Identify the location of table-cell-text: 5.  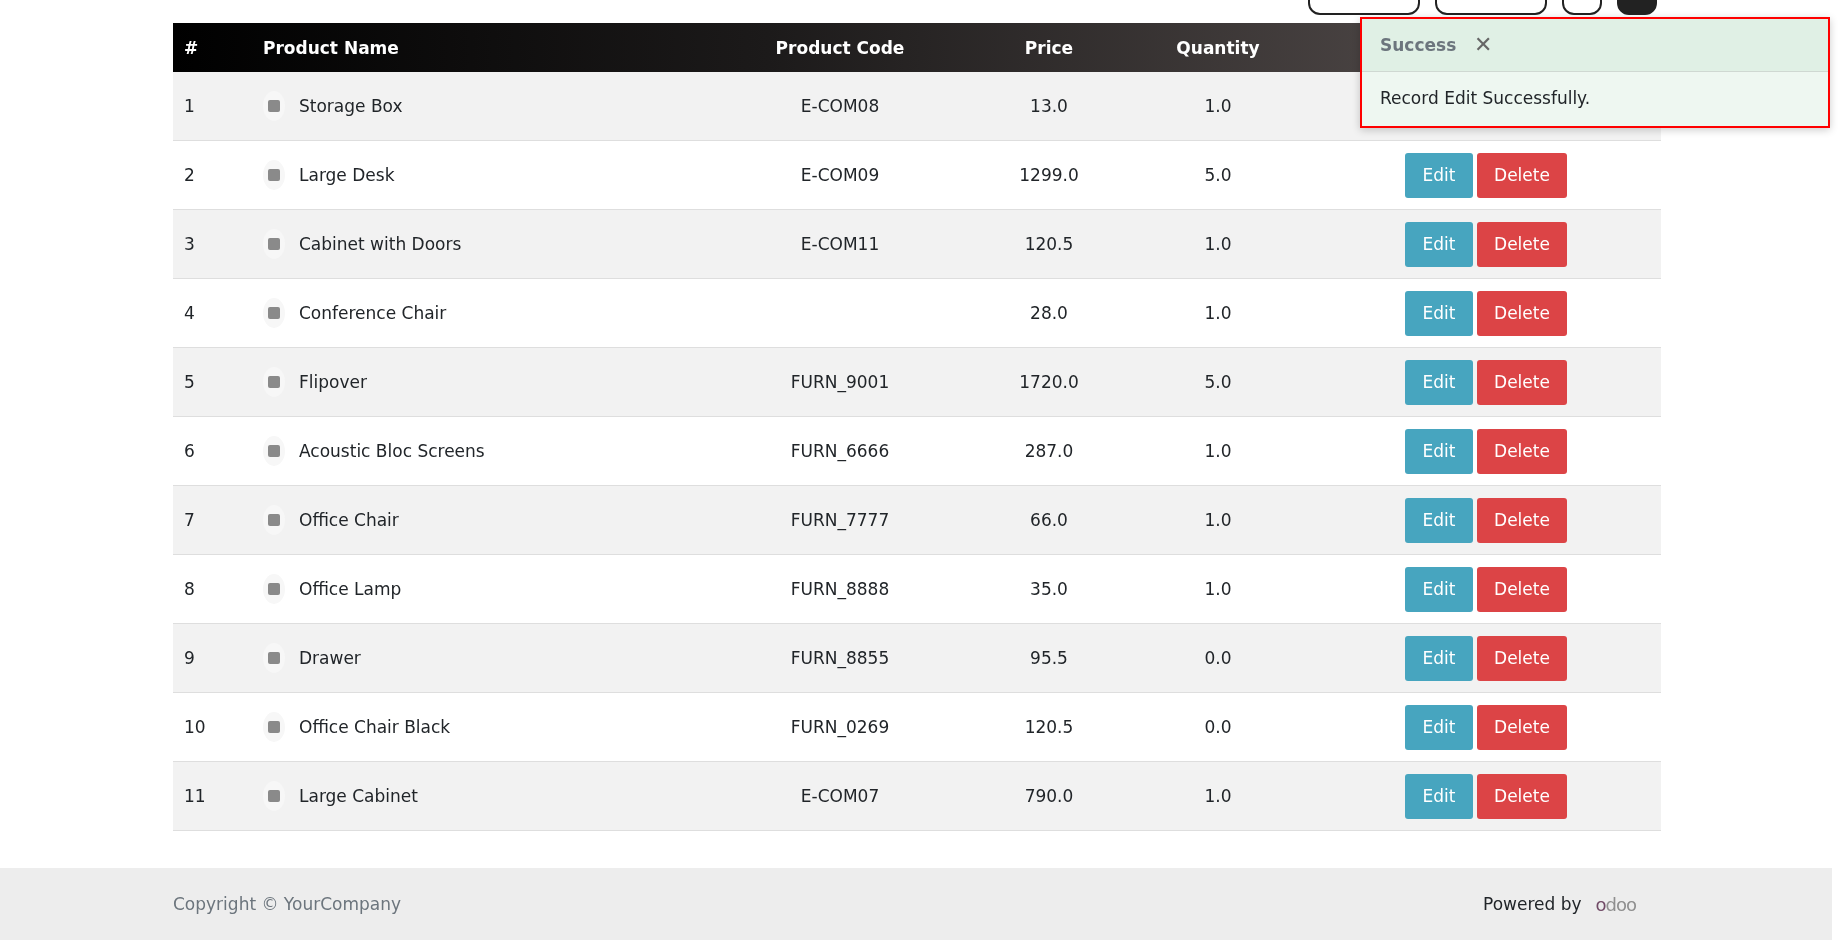
(189, 382).